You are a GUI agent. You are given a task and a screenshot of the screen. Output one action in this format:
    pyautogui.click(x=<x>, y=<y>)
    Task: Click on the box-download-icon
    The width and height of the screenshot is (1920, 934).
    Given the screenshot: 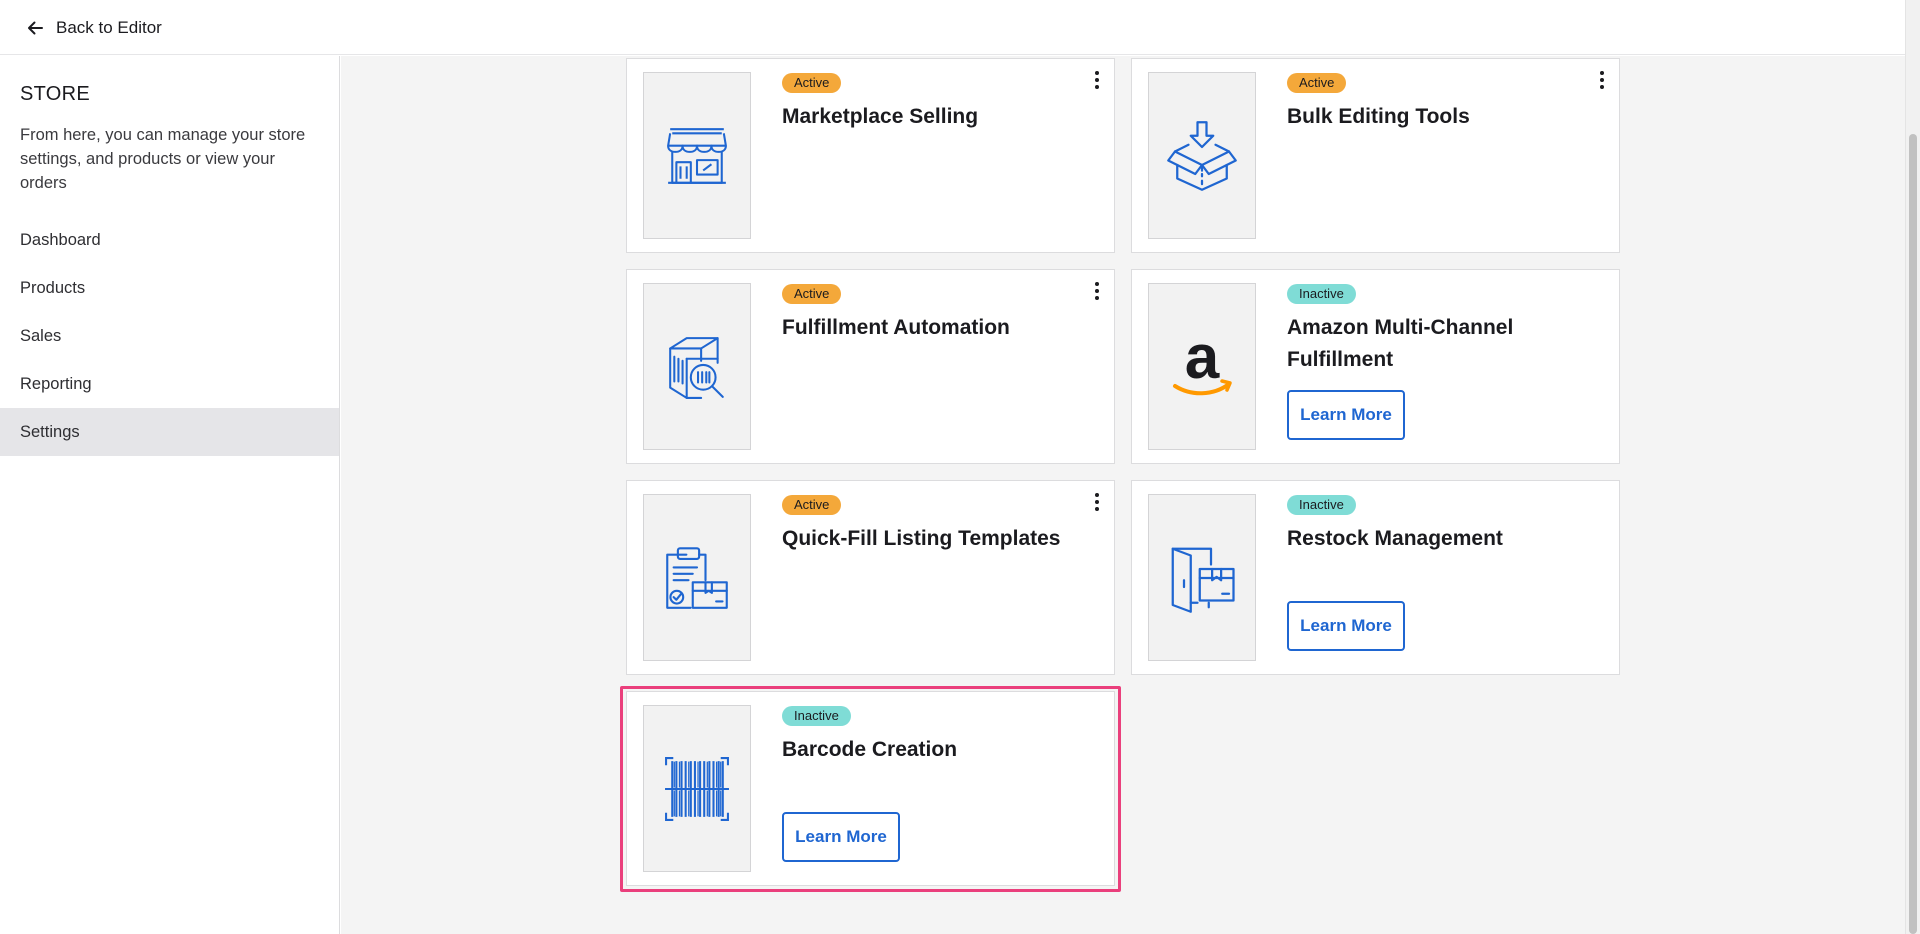 What is the action you would take?
    pyautogui.click(x=1202, y=155)
    